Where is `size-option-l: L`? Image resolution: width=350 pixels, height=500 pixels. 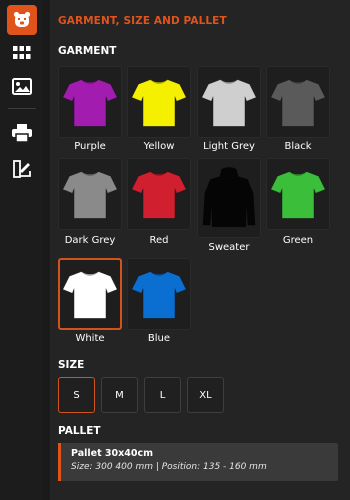 size-option-l: L is located at coordinates (162, 395).